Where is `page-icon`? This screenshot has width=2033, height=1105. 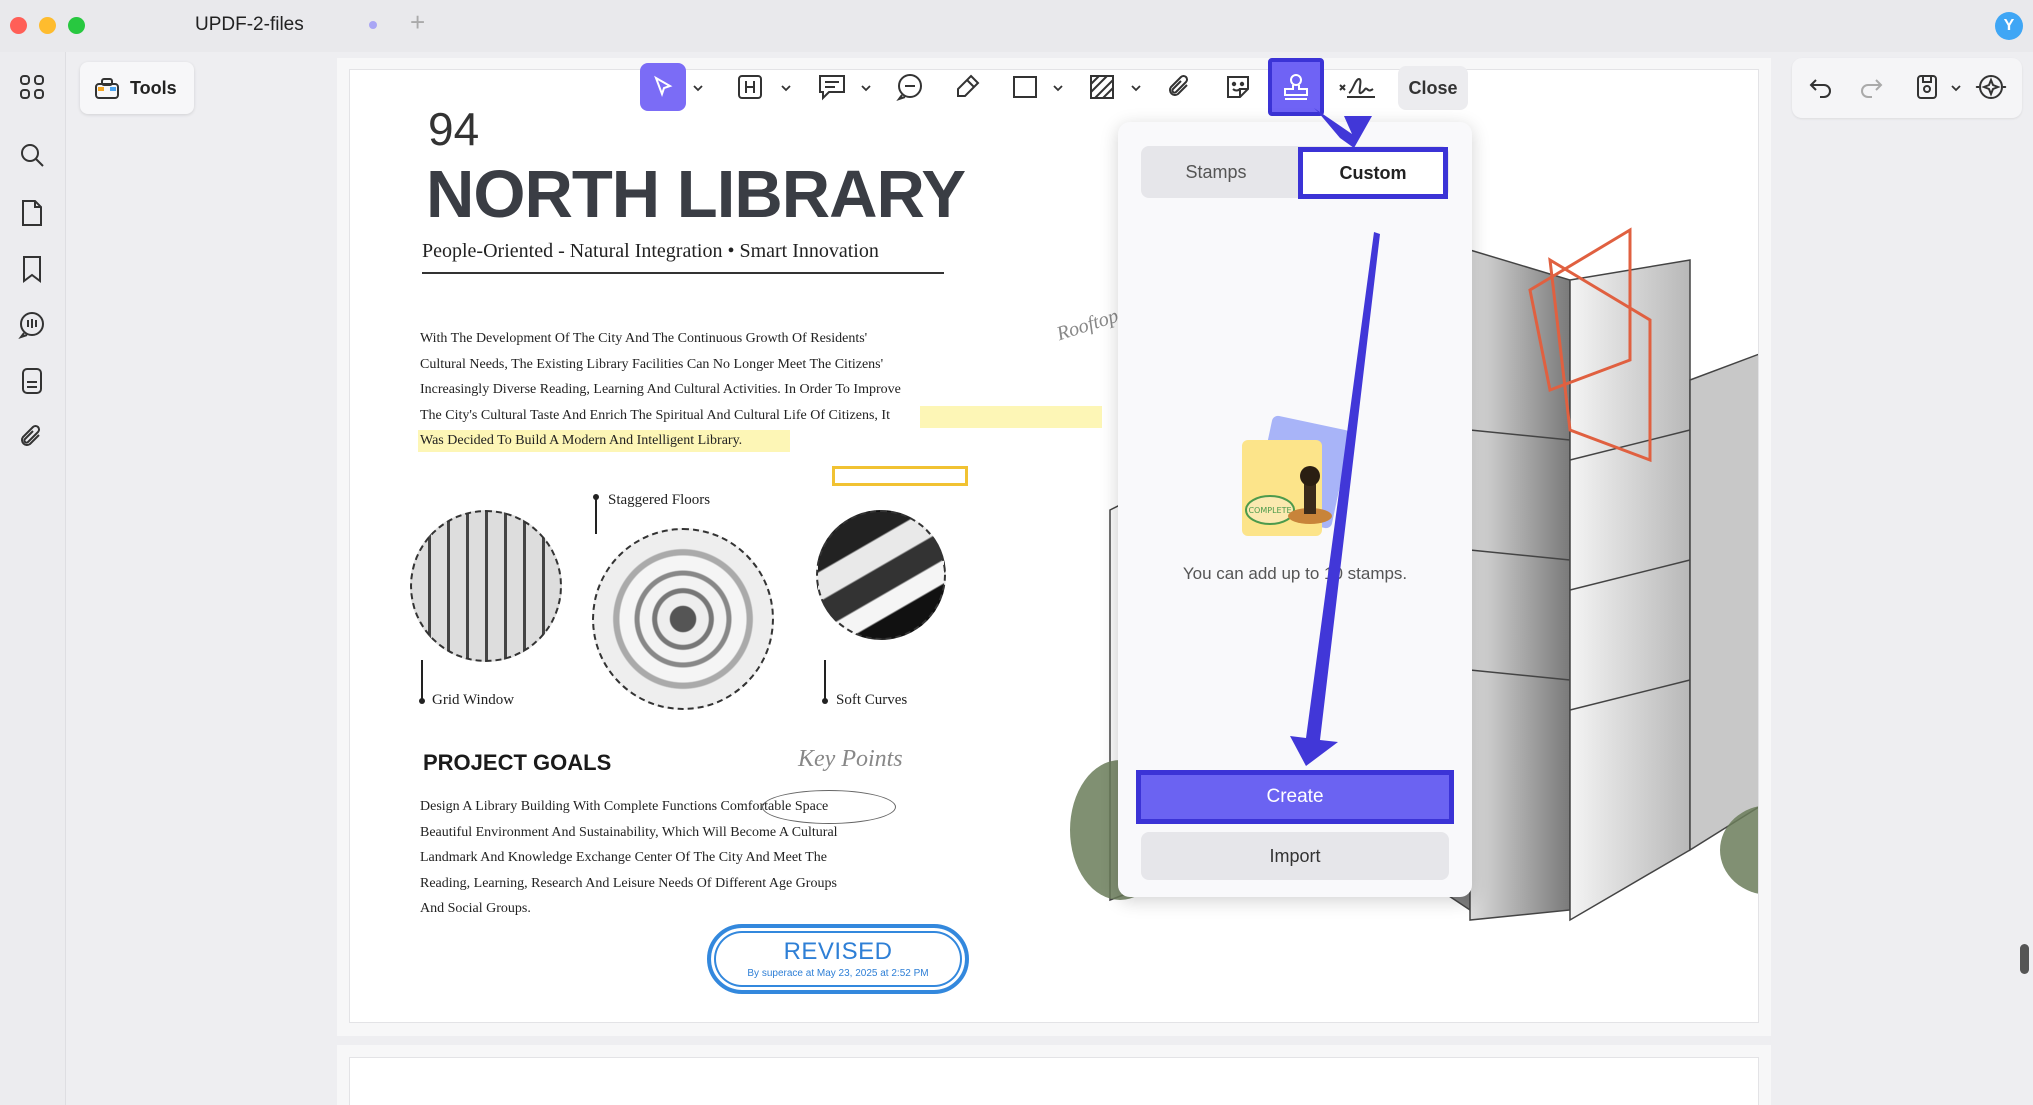
page-icon is located at coordinates (32, 213).